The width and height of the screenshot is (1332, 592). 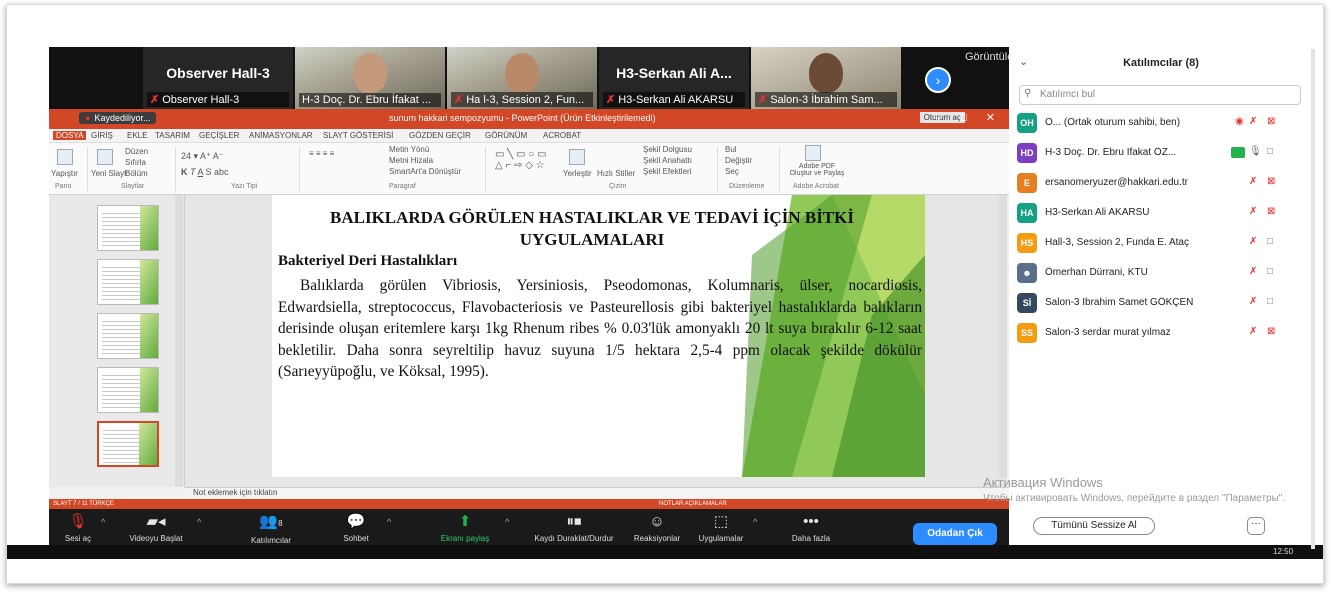 What do you see at coordinates (616, 173) in the screenshot?
I see `quick-styles-button: Hızlı Stiller` at bounding box center [616, 173].